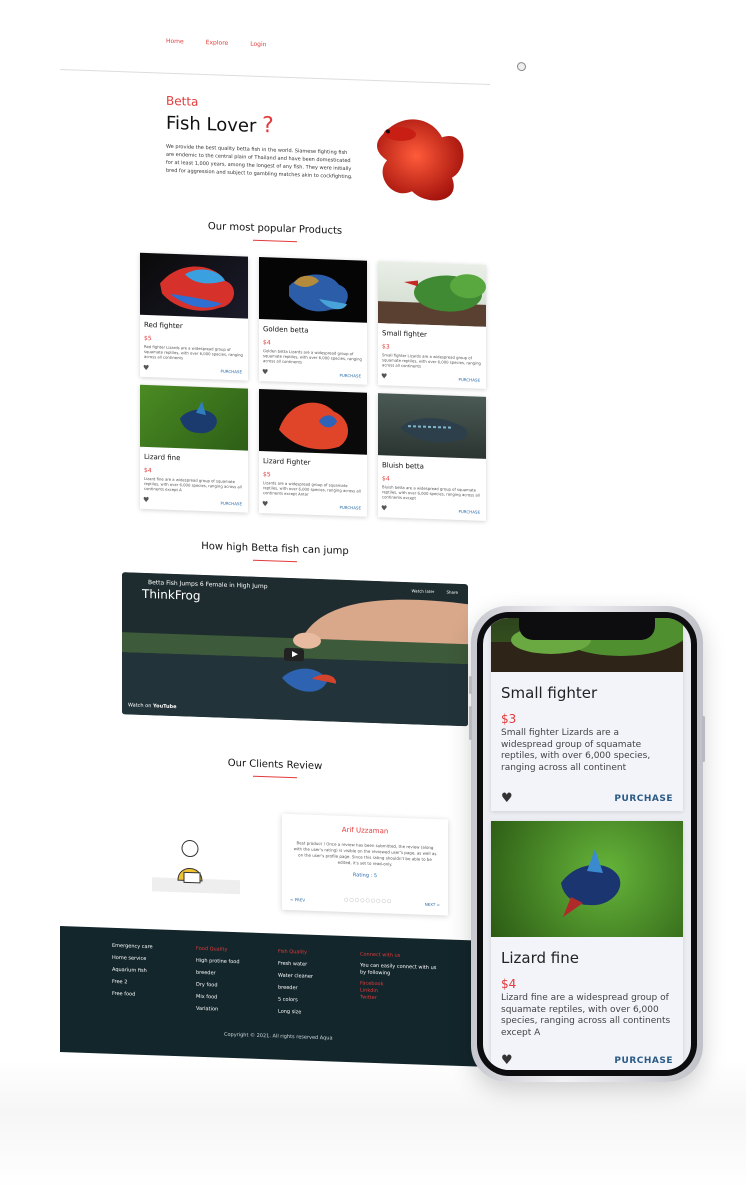 The width and height of the screenshot is (746, 1189). What do you see at coordinates (365, 876) in the screenshot?
I see `review-rating: Rating : 5` at bounding box center [365, 876].